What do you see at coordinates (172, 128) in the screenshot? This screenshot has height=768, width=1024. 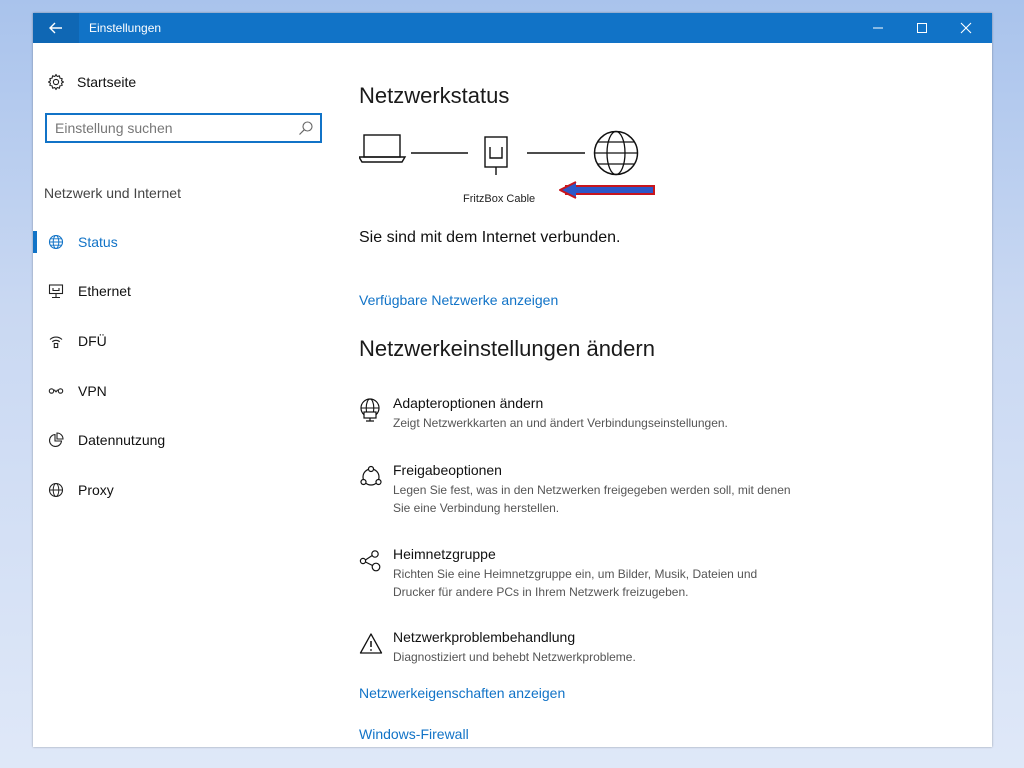 I see `search-input` at bounding box center [172, 128].